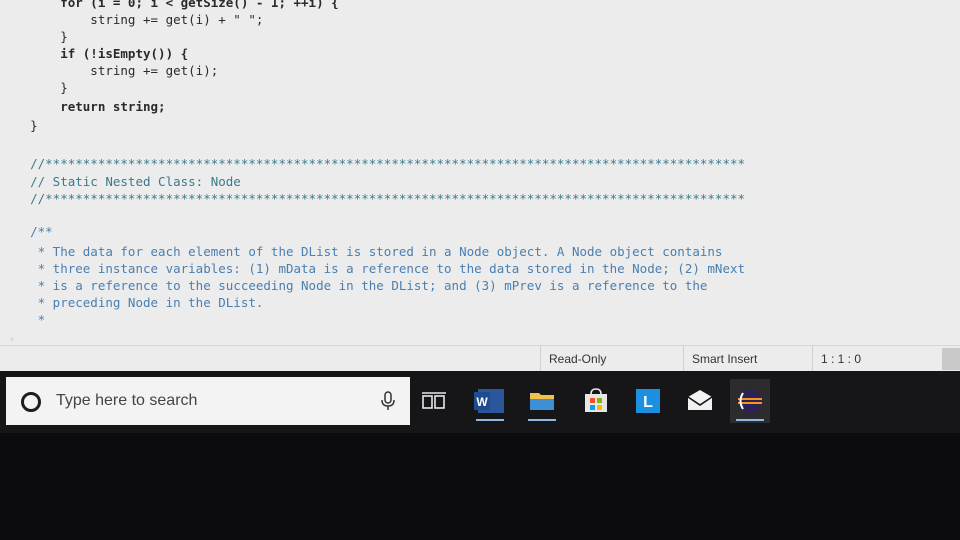 This screenshot has width=960, height=540. What do you see at coordinates (388, 401) in the screenshot?
I see `microphone-icon` at bounding box center [388, 401].